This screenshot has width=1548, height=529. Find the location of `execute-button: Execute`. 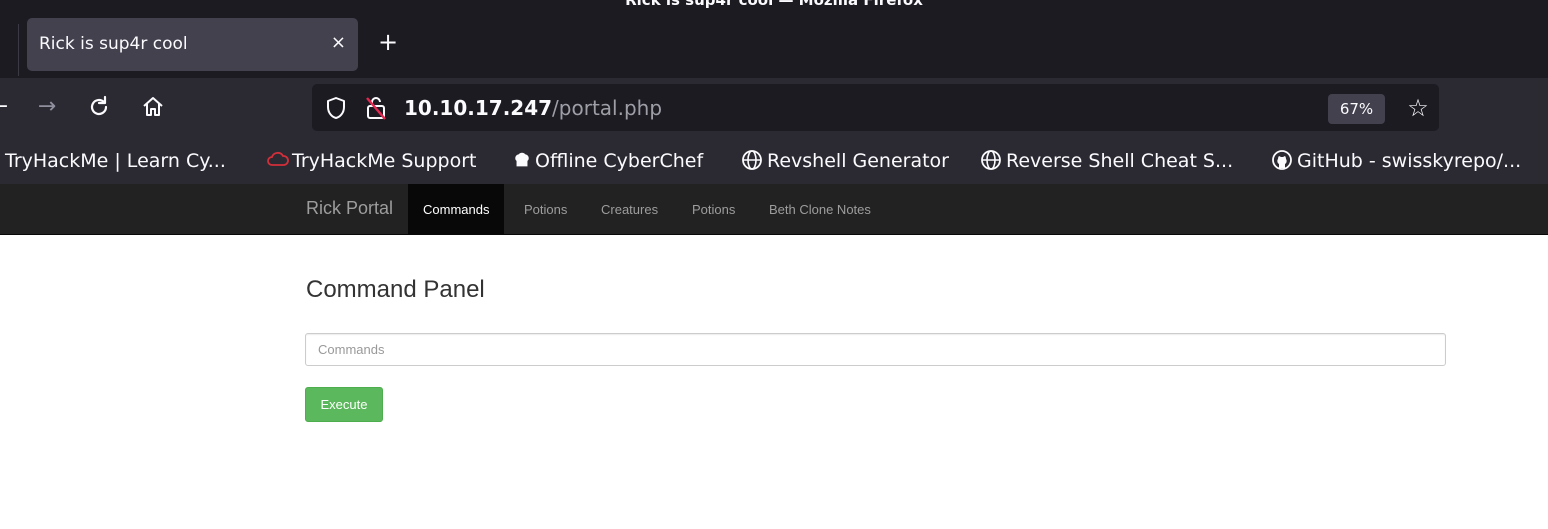

execute-button: Execute is located at coordinates (344, 404).